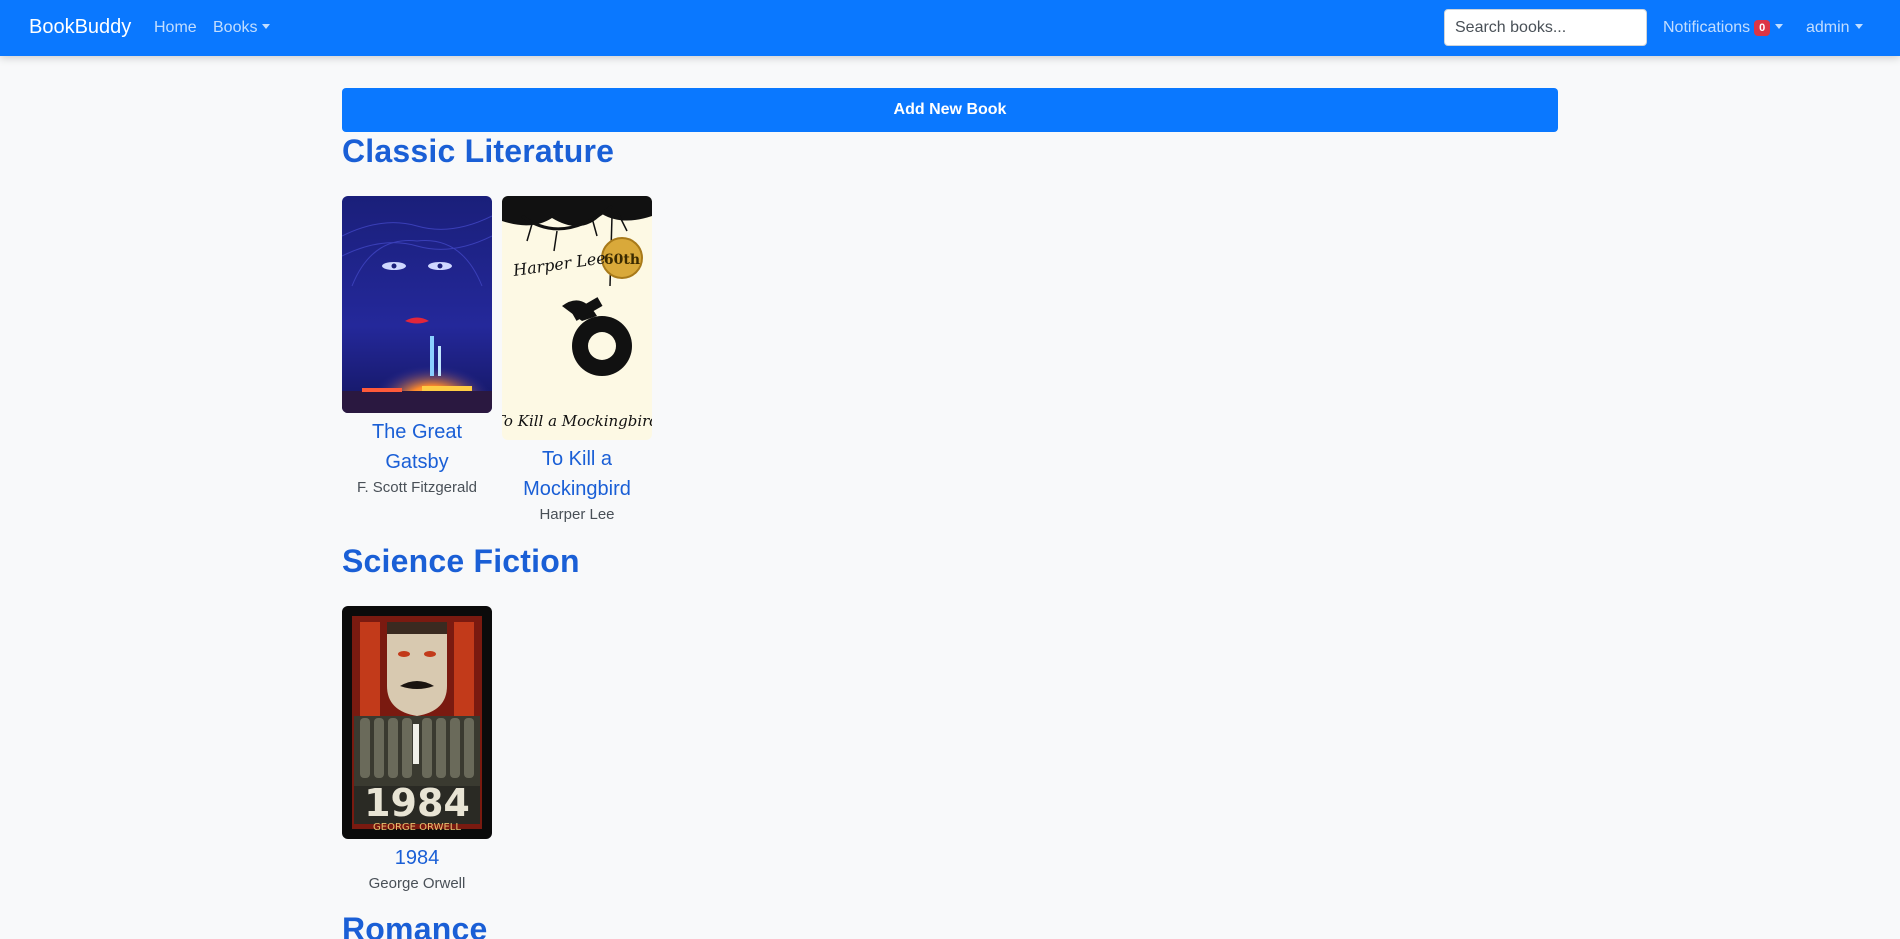  I want to click on anniversary-seal-text: 60th, so click(622, 260).